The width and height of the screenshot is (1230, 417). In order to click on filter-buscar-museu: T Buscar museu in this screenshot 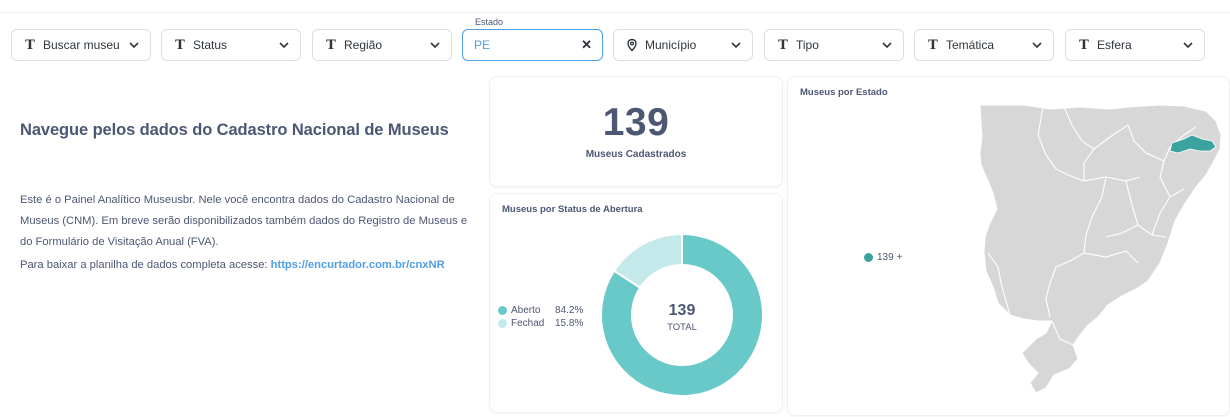, I will do `click(81, 45)`.